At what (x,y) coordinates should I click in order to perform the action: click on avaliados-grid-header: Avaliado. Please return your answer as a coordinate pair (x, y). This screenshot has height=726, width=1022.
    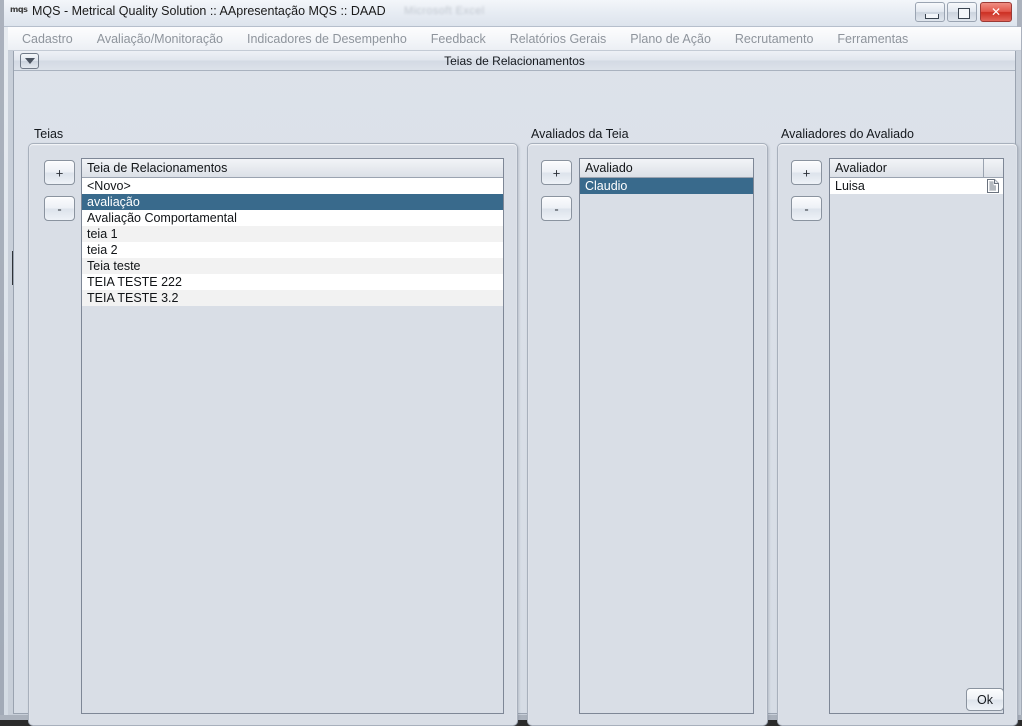
    Looking at the image, I should click on (666, 168).